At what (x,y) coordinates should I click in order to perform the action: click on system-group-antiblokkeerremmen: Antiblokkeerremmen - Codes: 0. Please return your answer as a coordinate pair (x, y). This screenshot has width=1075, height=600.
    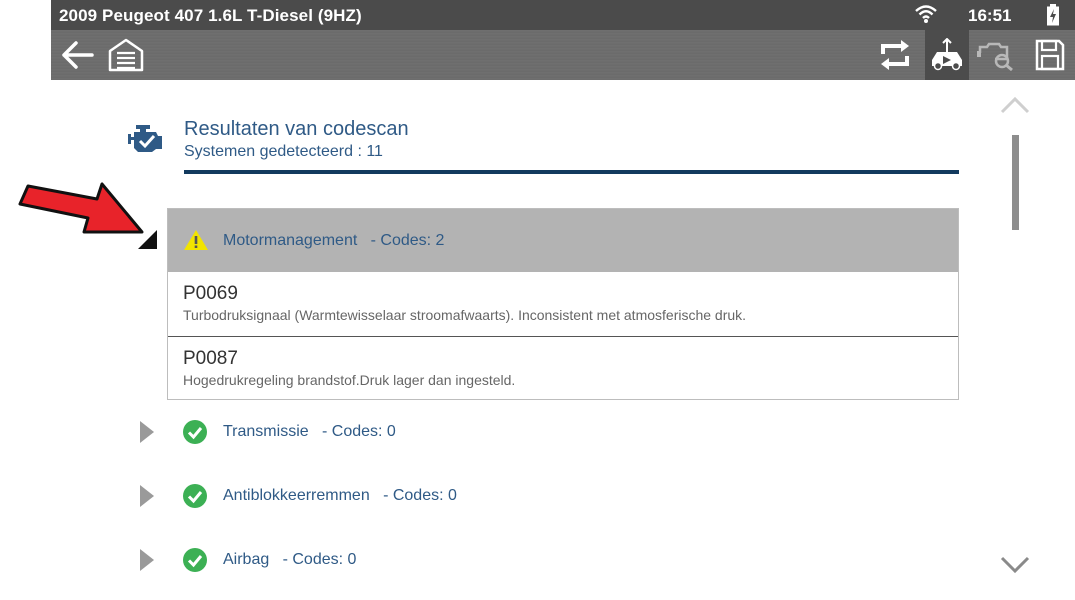
    Looking at the image, I should click on (550, 496).